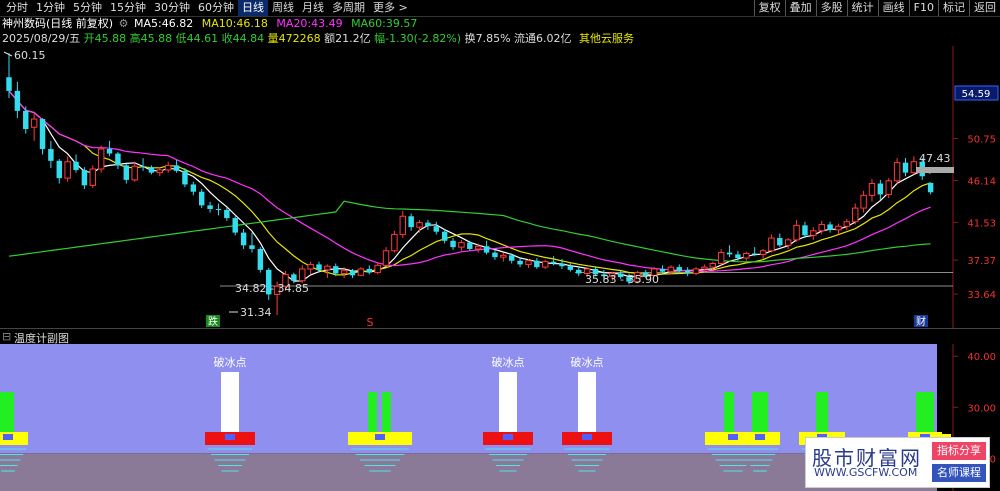  What do you see at coordinates (769, 8) in the screenshot?
I see `tool-button-0: 复权` at bounding box center [769, 8].